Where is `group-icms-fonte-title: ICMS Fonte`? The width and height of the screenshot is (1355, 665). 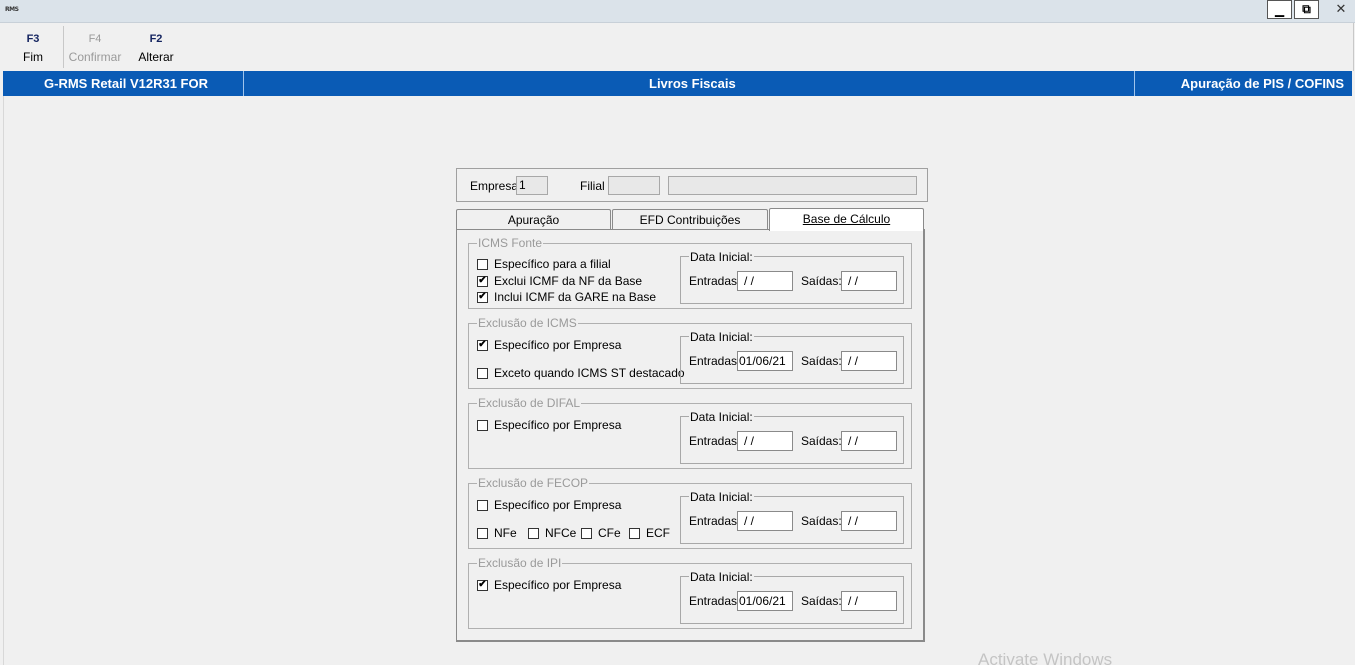 group-icms-fonte-title: ICMS Fonte is located at coordinates (510, 243).